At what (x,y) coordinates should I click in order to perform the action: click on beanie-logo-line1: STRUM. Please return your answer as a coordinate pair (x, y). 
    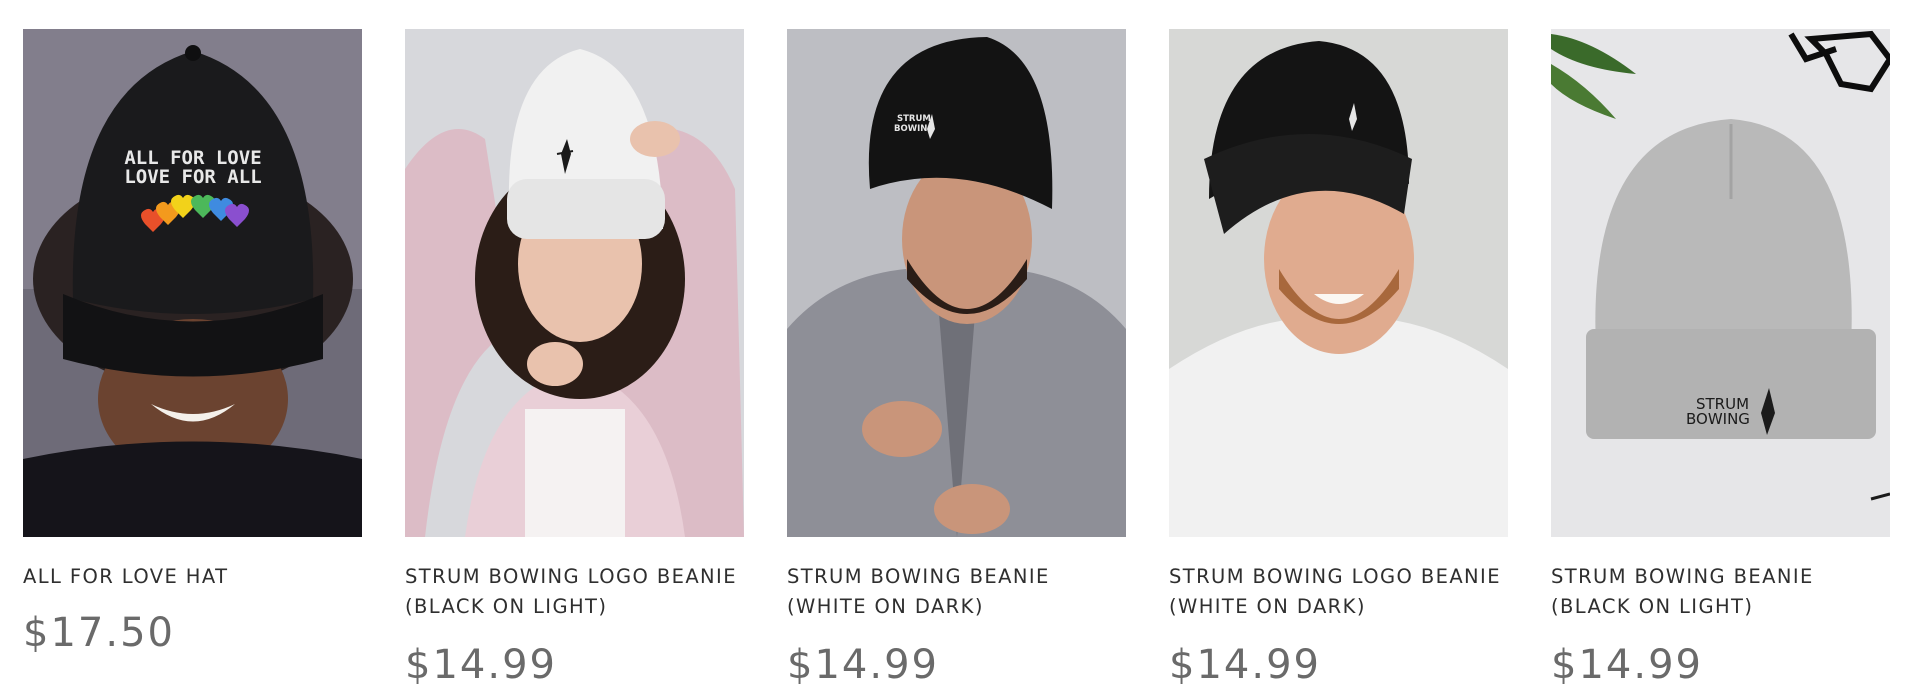
    Looking at the image, I should click on (914, 119).